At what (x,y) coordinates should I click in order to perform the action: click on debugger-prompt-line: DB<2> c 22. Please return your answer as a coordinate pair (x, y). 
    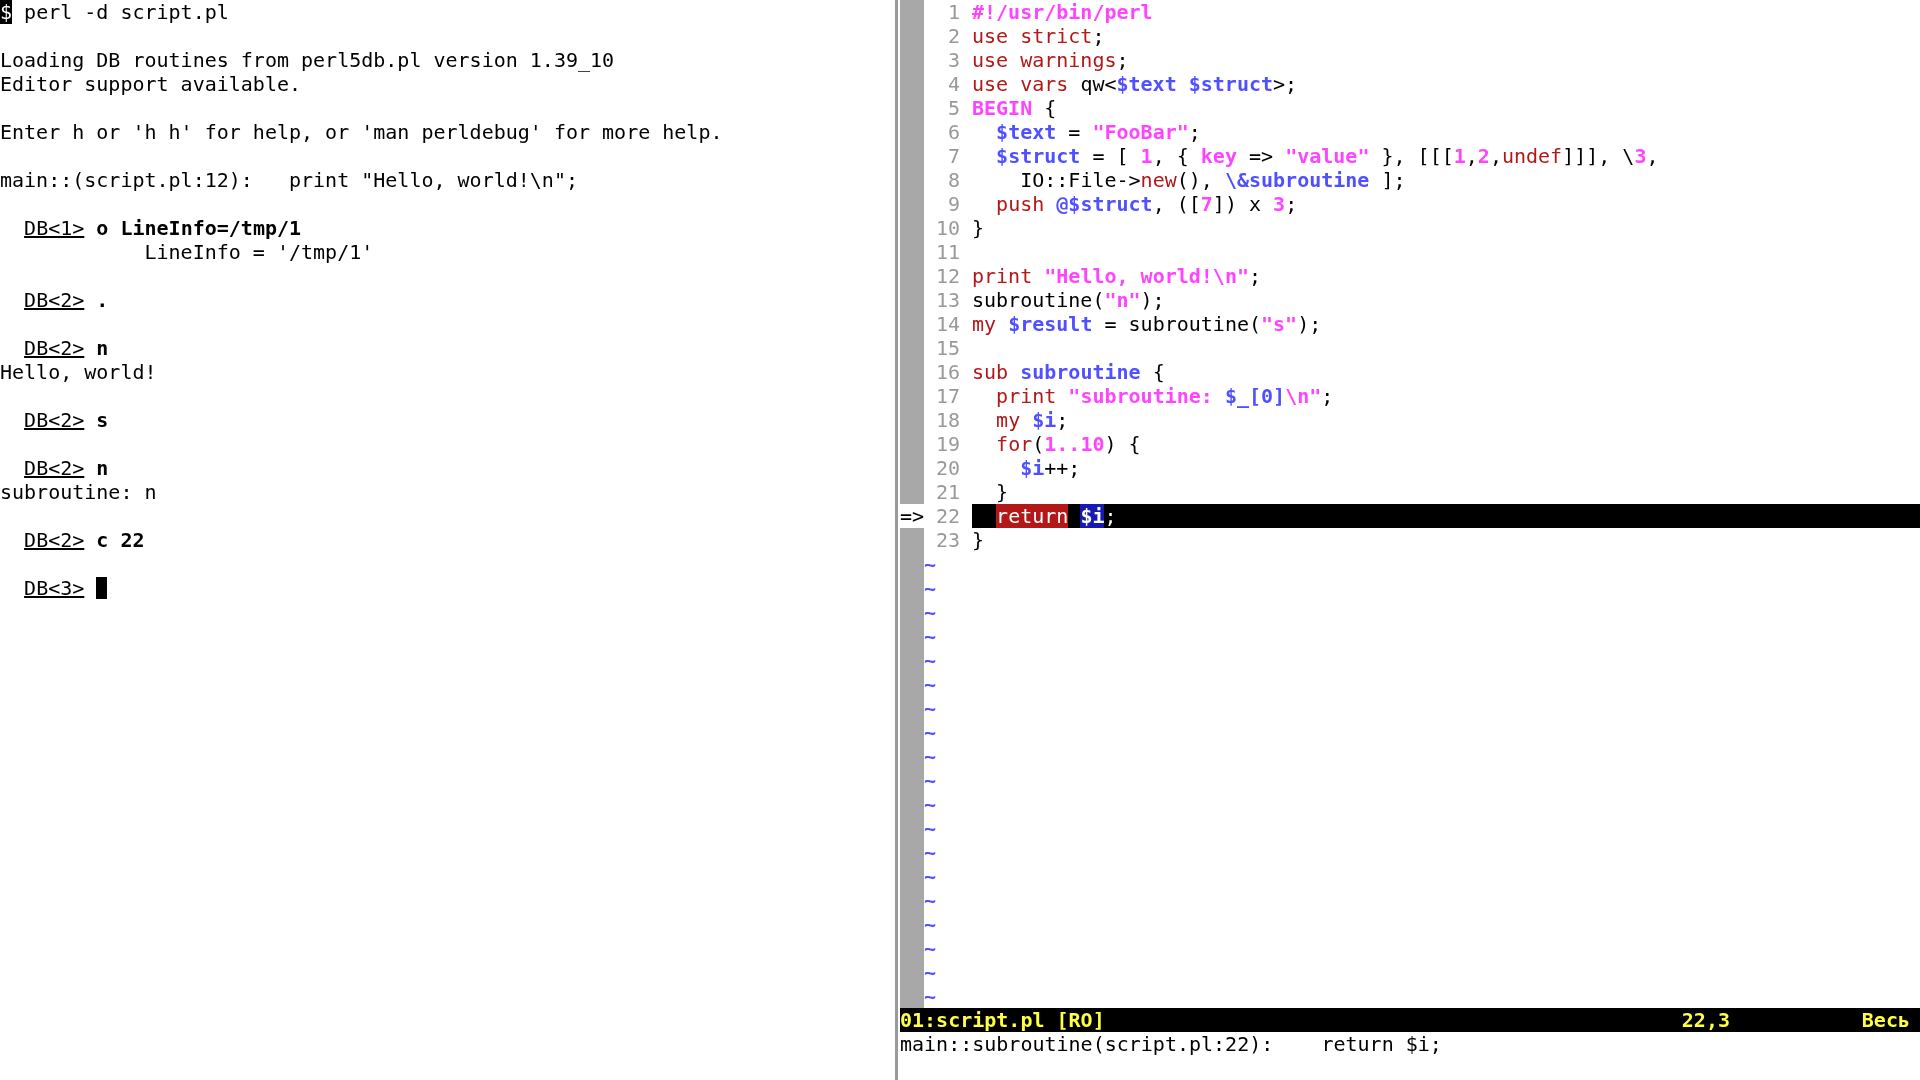
    Looking at the image, I should click on (84, 540).